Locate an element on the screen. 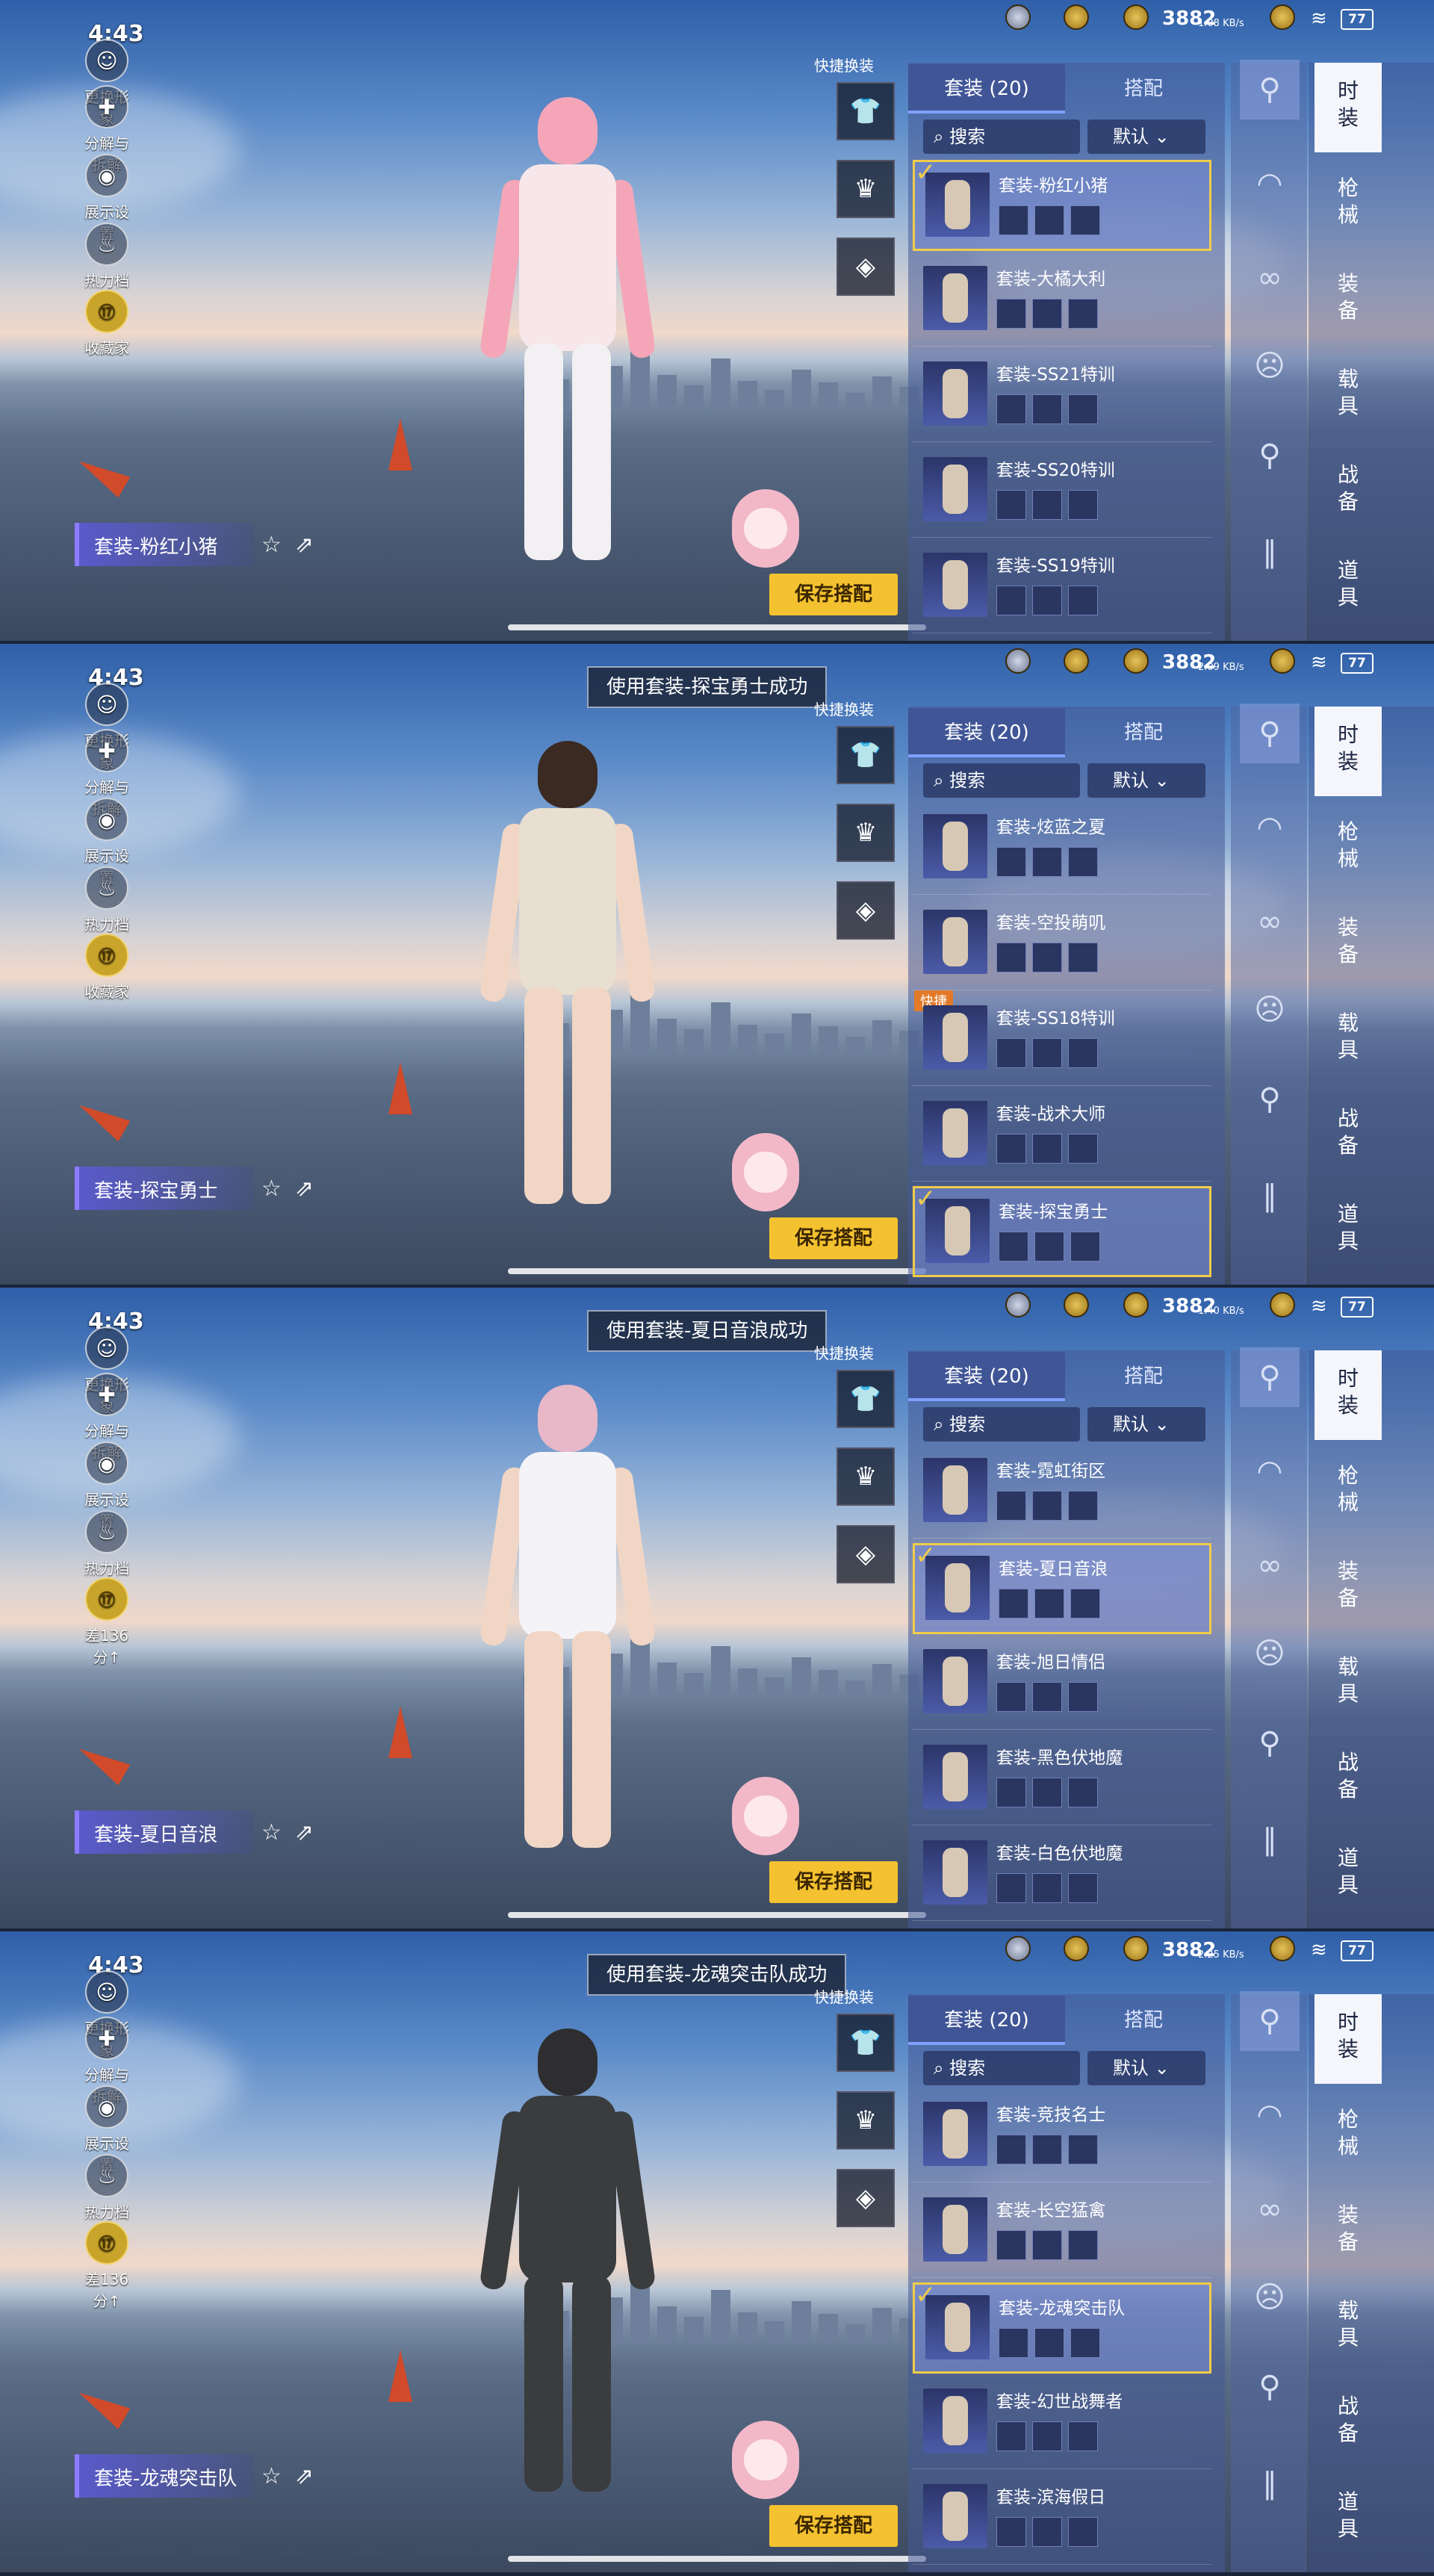 The image size is (1434, 2576). pants-icon: ∥ is located at coordinates (1270, 553).